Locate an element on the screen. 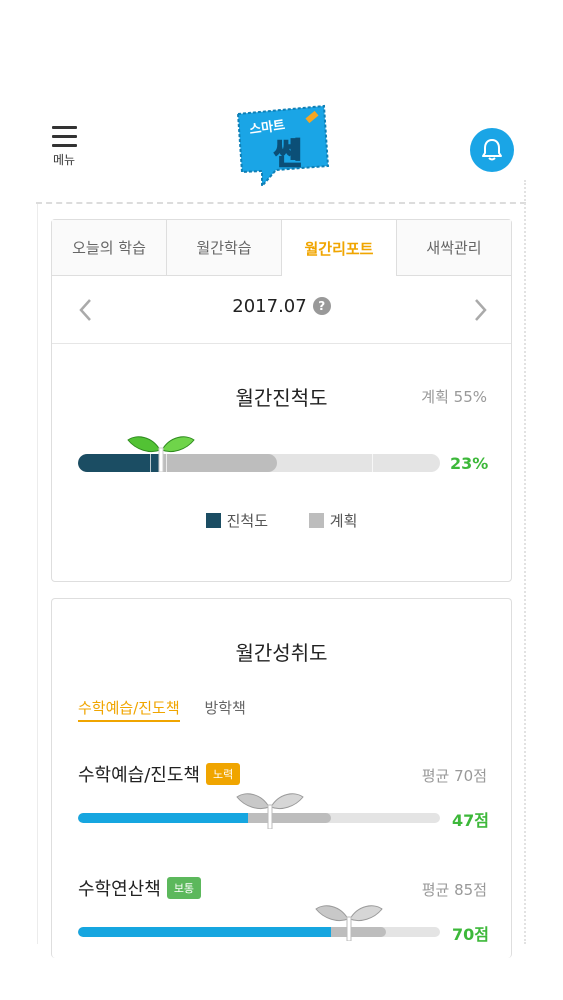 Image resolution: width=563 pixels, height=1000 pixels. row-title-math-calc: 수학연산책 보통 is located at coordinates (140, 888).